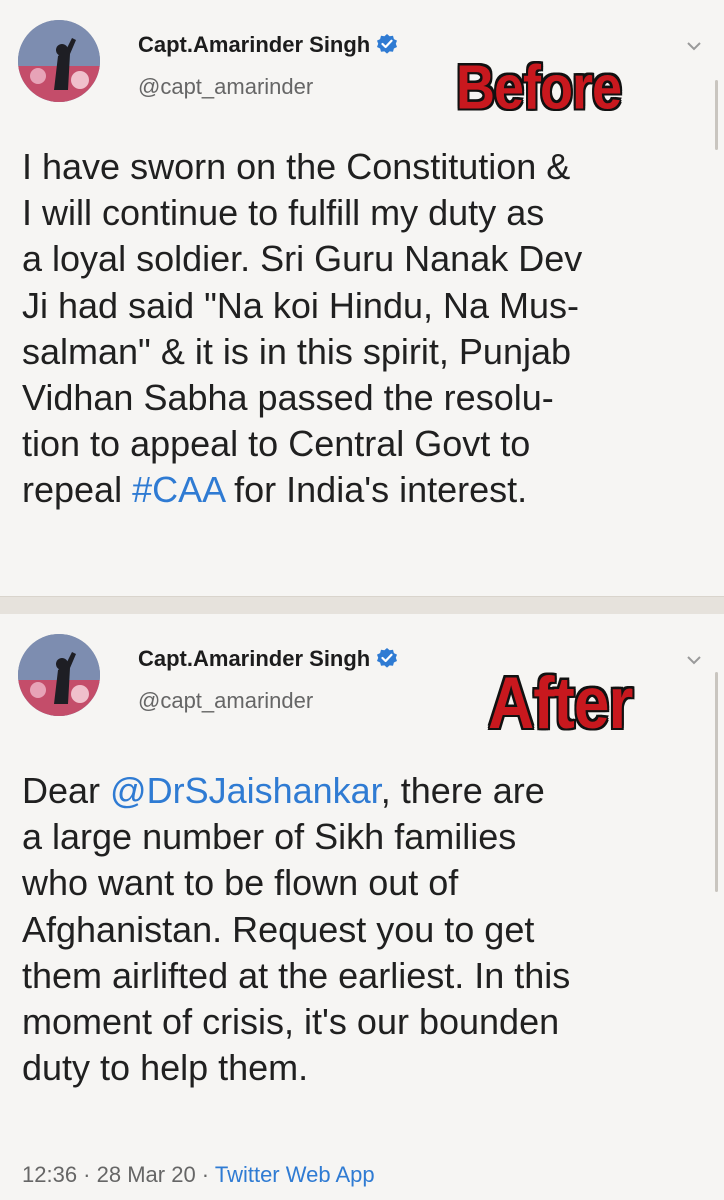  What do you see at coordinates (301, 305) in the screenshot?
I see `tweet-text-segment: Ji had said "Na koi Hindu, Na Mus-` at bounding box center [301, 305].